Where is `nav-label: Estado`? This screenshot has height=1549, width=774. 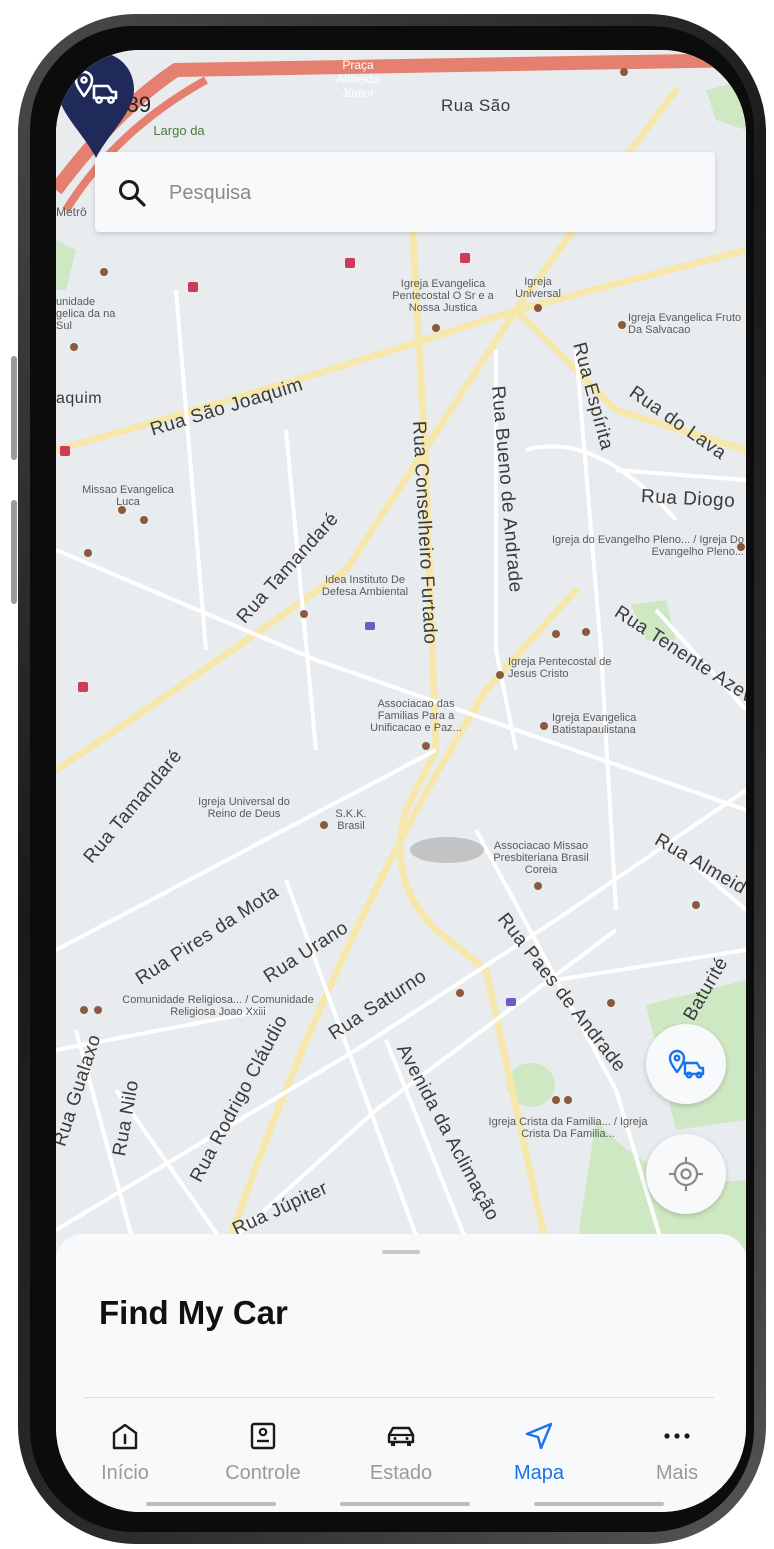 nav-label: Estado is located at coordinates (401, 1473).